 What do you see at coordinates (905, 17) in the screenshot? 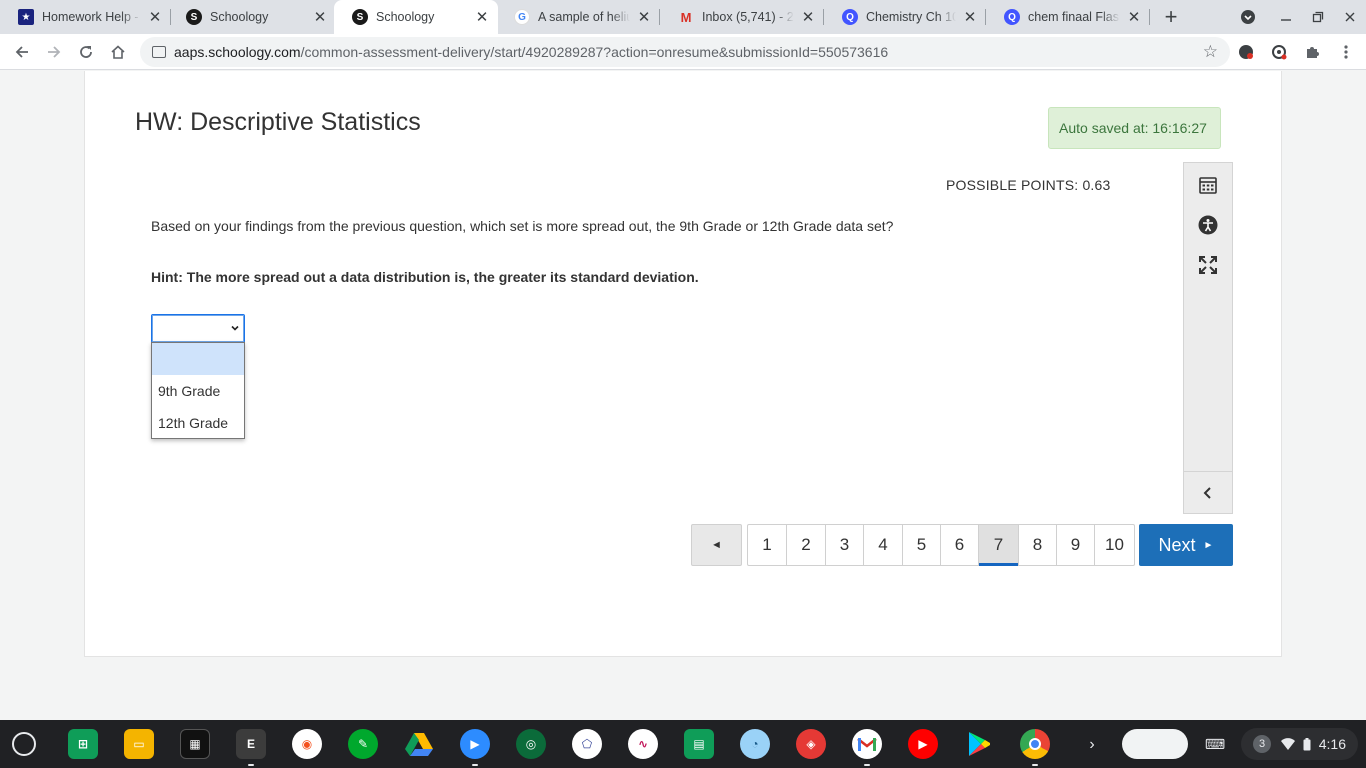
I see `browser-tab: Q Chemistry Ch 10 C ✕` at bounding box center [905, 17].